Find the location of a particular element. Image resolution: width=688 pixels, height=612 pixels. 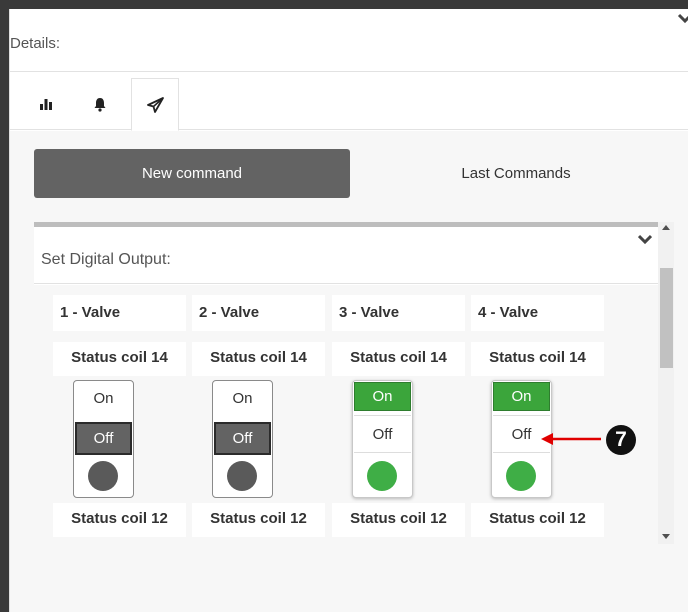

annotation-arrow-icon is located at coordinates (571, 439).